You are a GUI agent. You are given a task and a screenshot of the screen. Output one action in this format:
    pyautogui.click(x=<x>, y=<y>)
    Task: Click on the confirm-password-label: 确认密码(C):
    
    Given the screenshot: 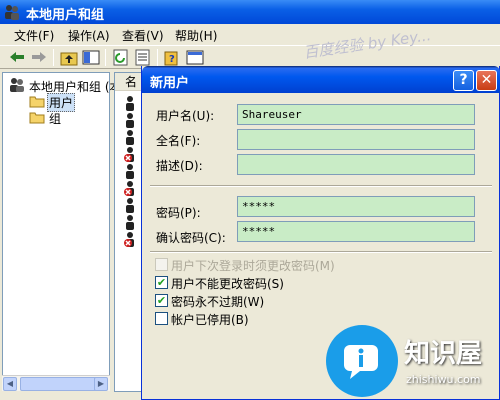 What is the action you would take?
    pyautogui.click(x=191, y=238)
    